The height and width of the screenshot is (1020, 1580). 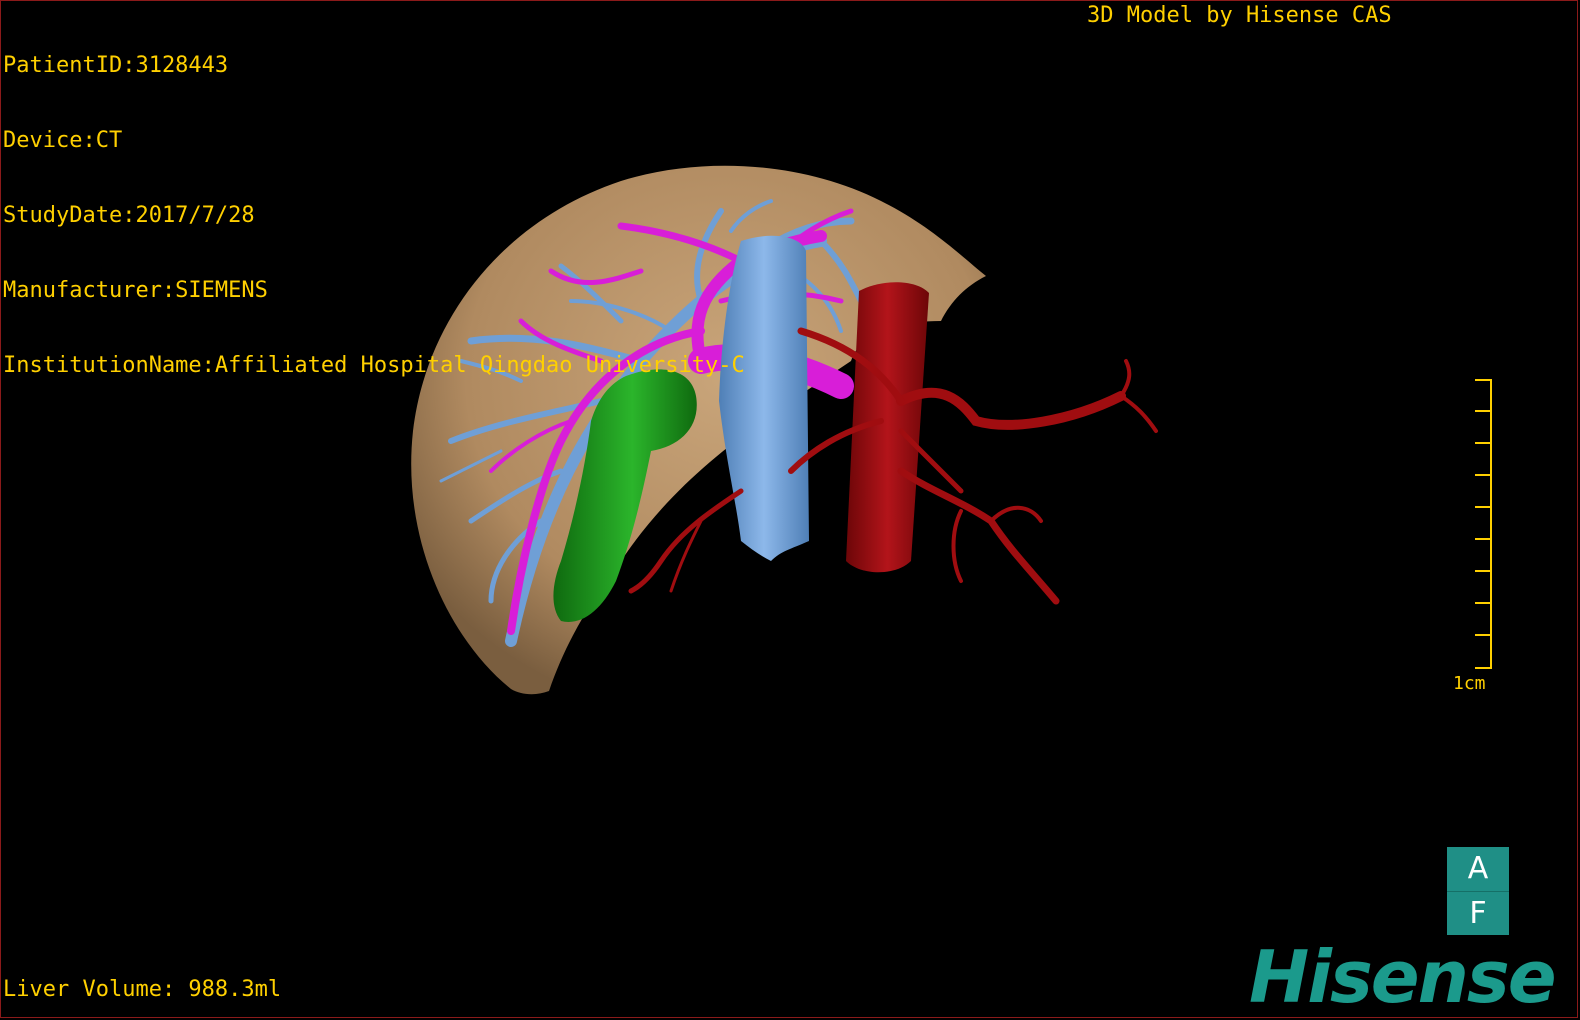 I want to click on orientation-face-anterior: A, so click(x=1478, y=869).